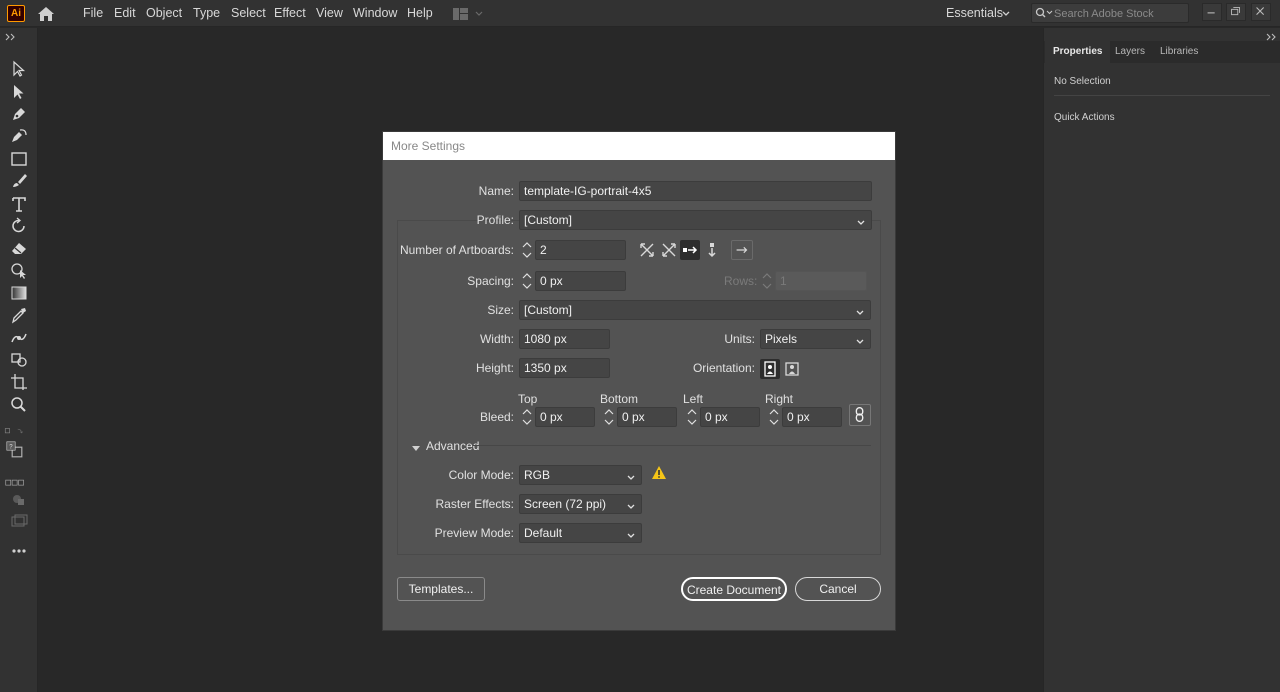 The height and width of the screenshot is (692, 1280). What do you see at coordinates (19, 69) in the screenshot?
I see `selection-tool-icon` at bounding box center [19, 69].